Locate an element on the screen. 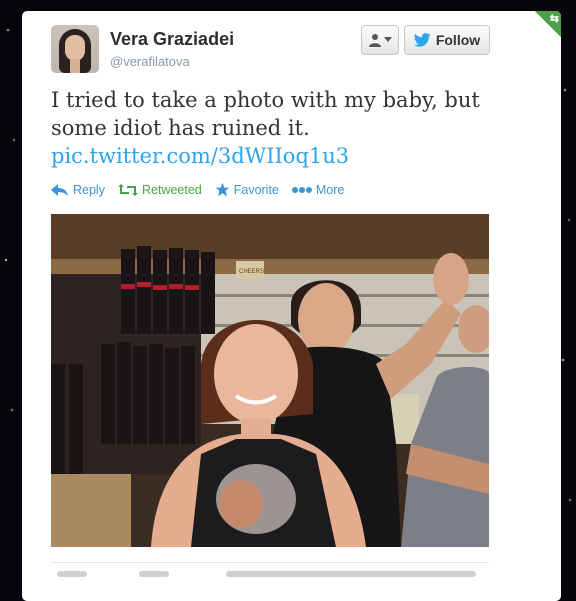  favorite-action: Favorite is located at coordinates (247, 189).